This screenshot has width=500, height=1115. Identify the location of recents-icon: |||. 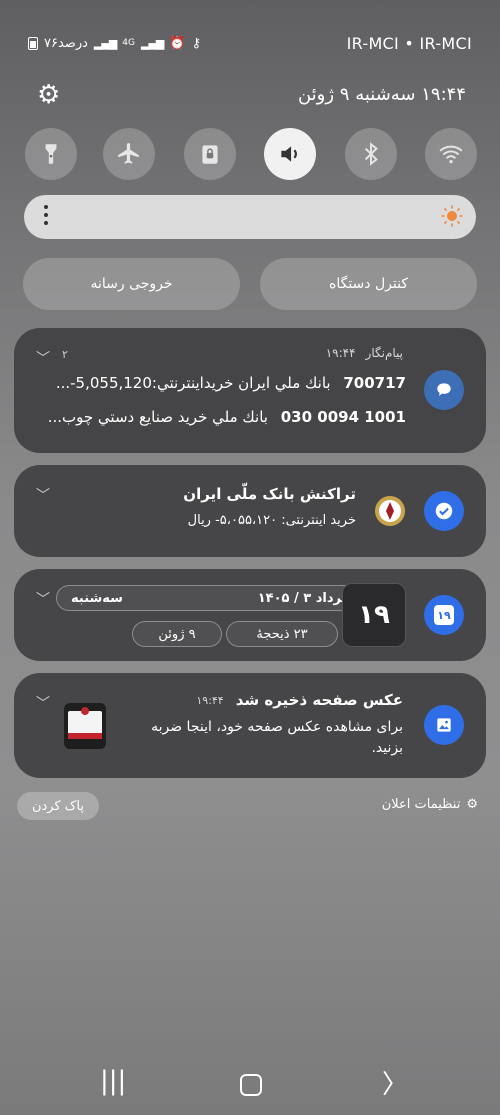
(113, 1081).